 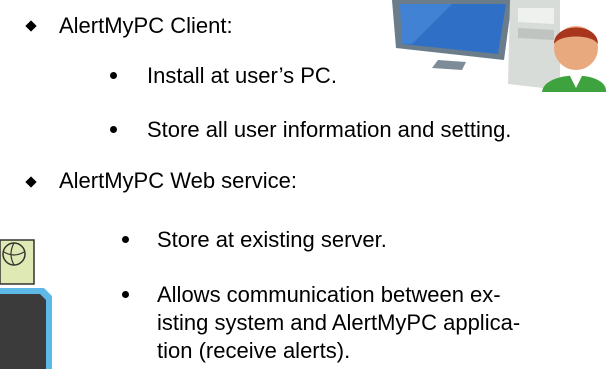 What do you see at coordinates (146, 25) in the screenshot?
I see `item-label-client: AlertMyPC Client:` at bounding box center [146, 25].